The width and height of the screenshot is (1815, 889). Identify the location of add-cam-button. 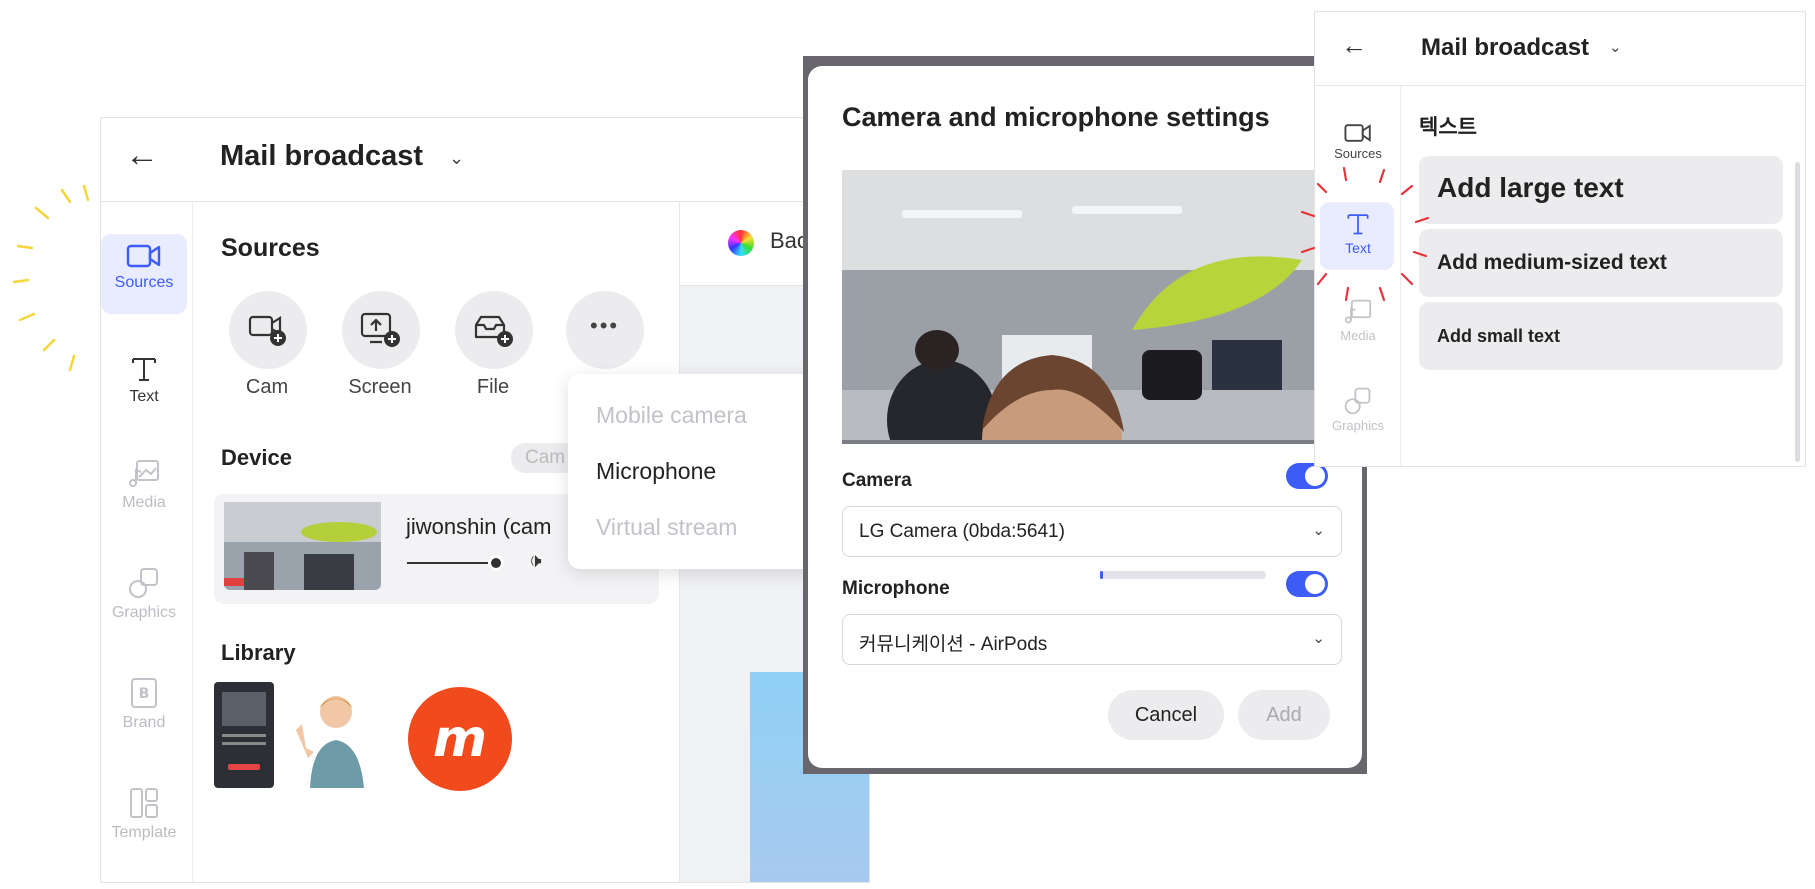
(268, 330).